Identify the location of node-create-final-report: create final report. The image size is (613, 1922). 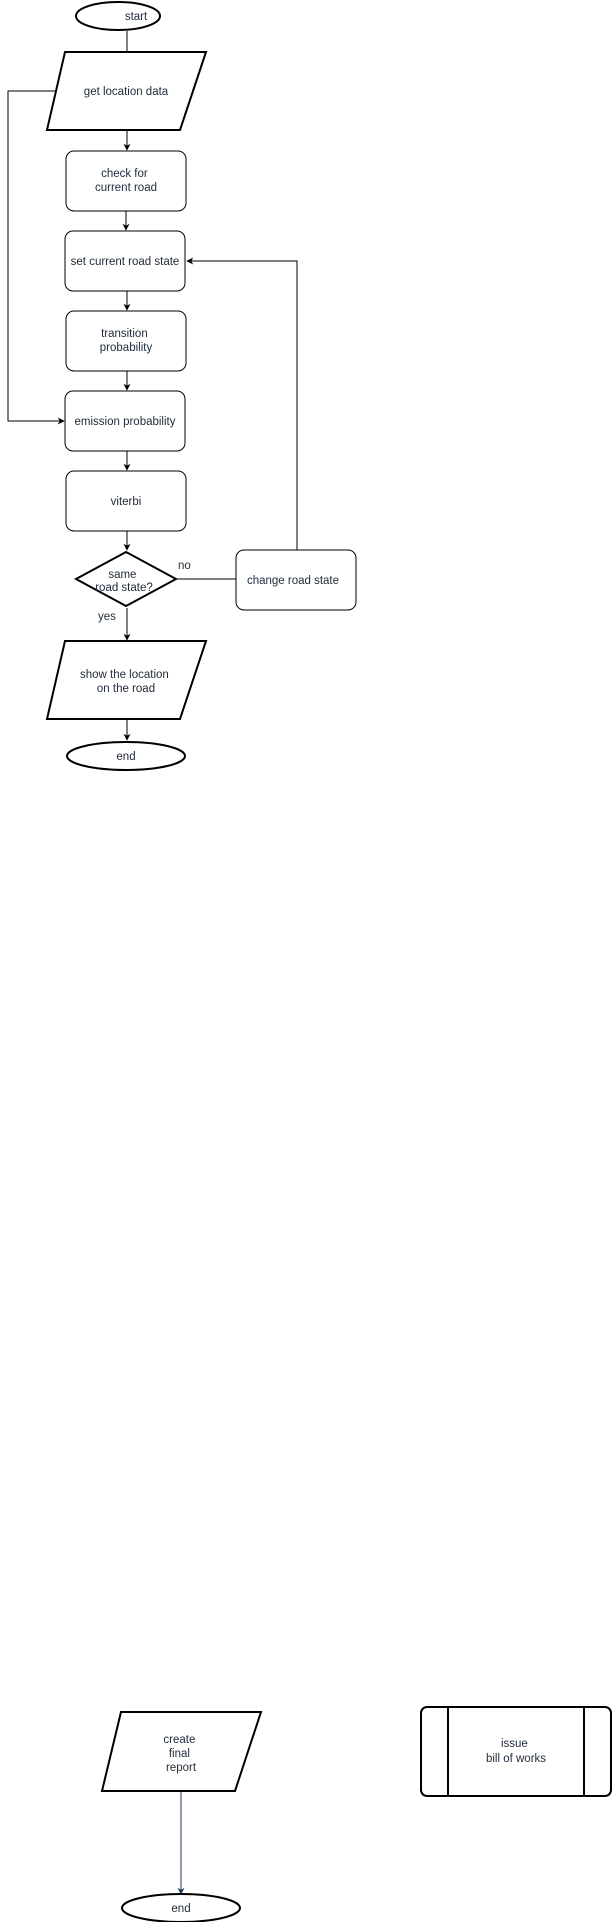
(181, 1751).